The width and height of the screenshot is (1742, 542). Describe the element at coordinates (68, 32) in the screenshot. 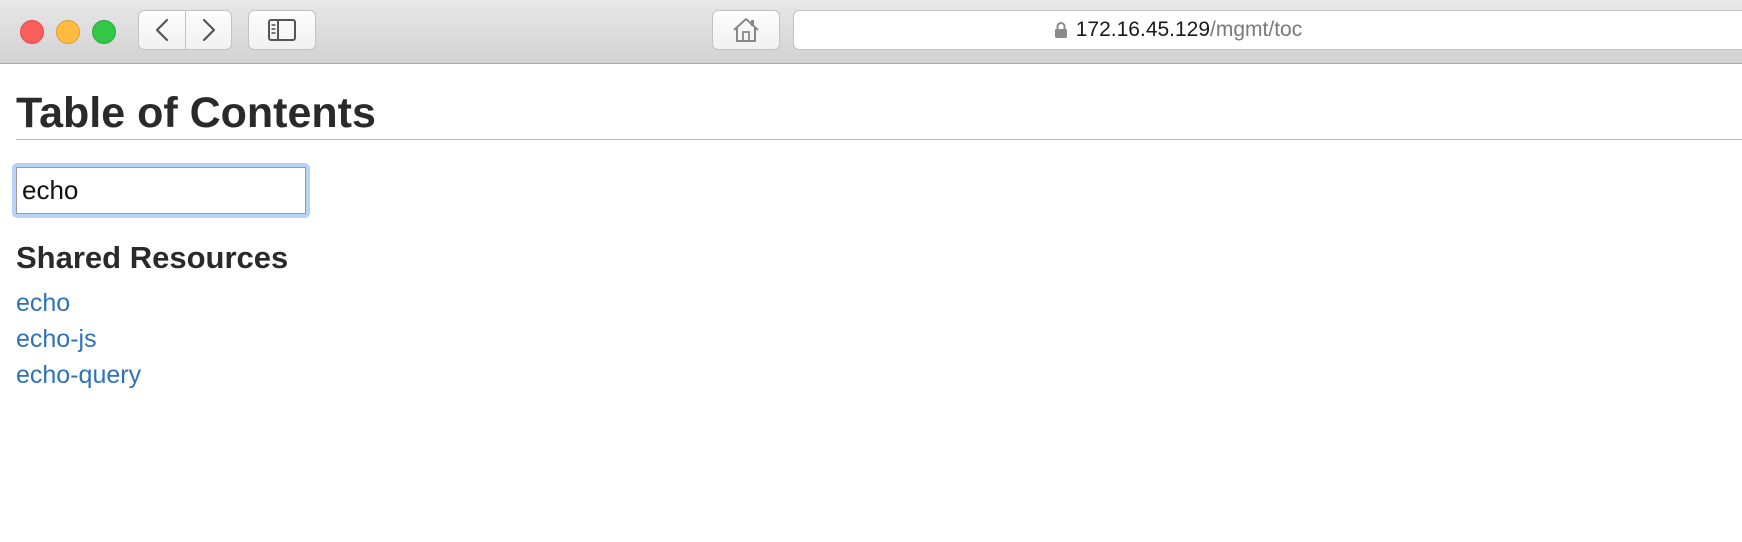

I see `window-minimize-button` at that location.